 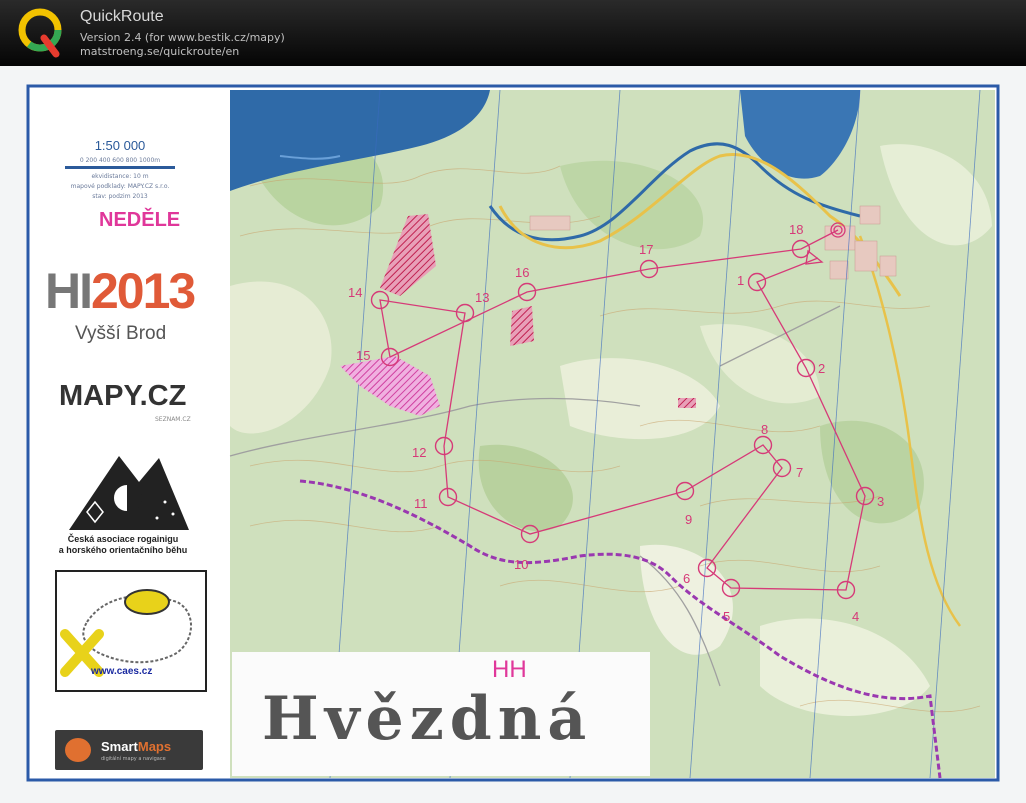 What do you see at coordinates (740, 280) in the screenshot?
I see `control-label-1: 1` at bounding box center [740, 280].